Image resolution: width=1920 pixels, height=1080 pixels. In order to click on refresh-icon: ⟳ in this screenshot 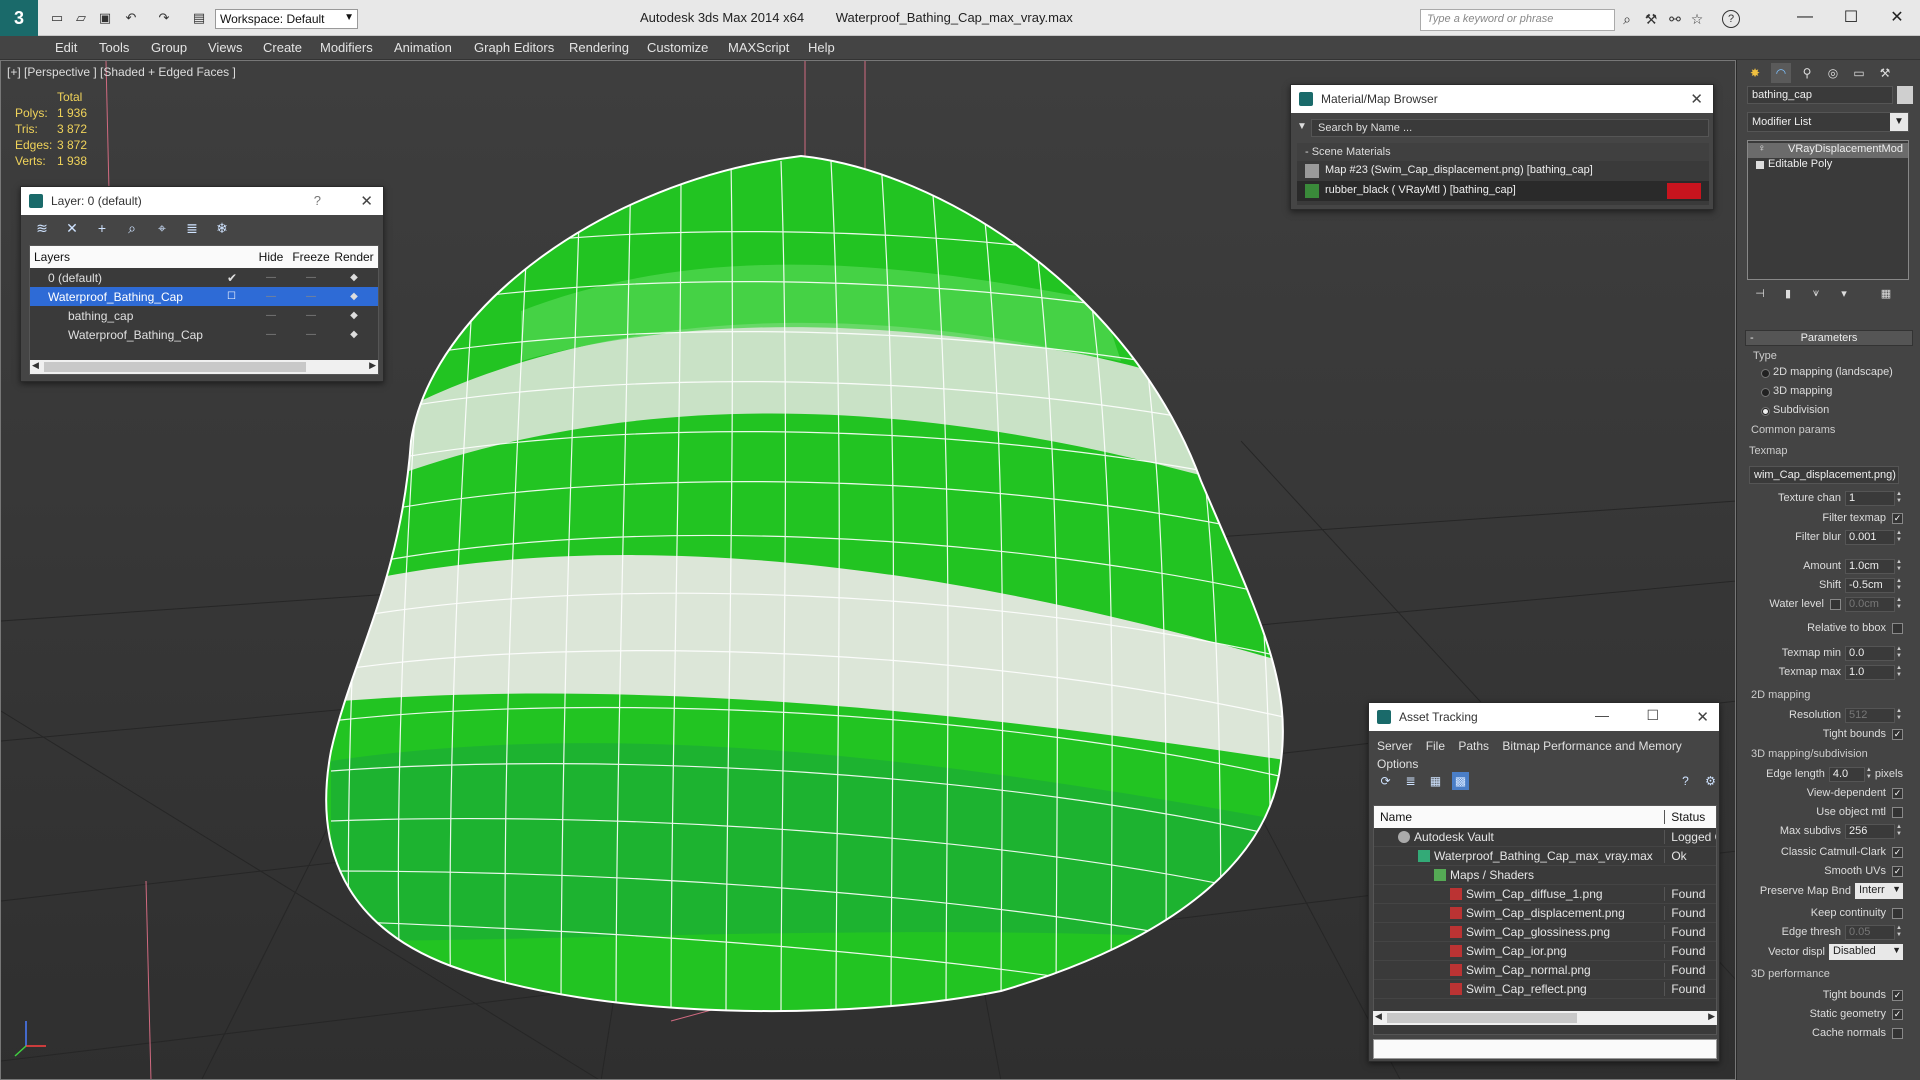, I will do `click(1385, 781)`.